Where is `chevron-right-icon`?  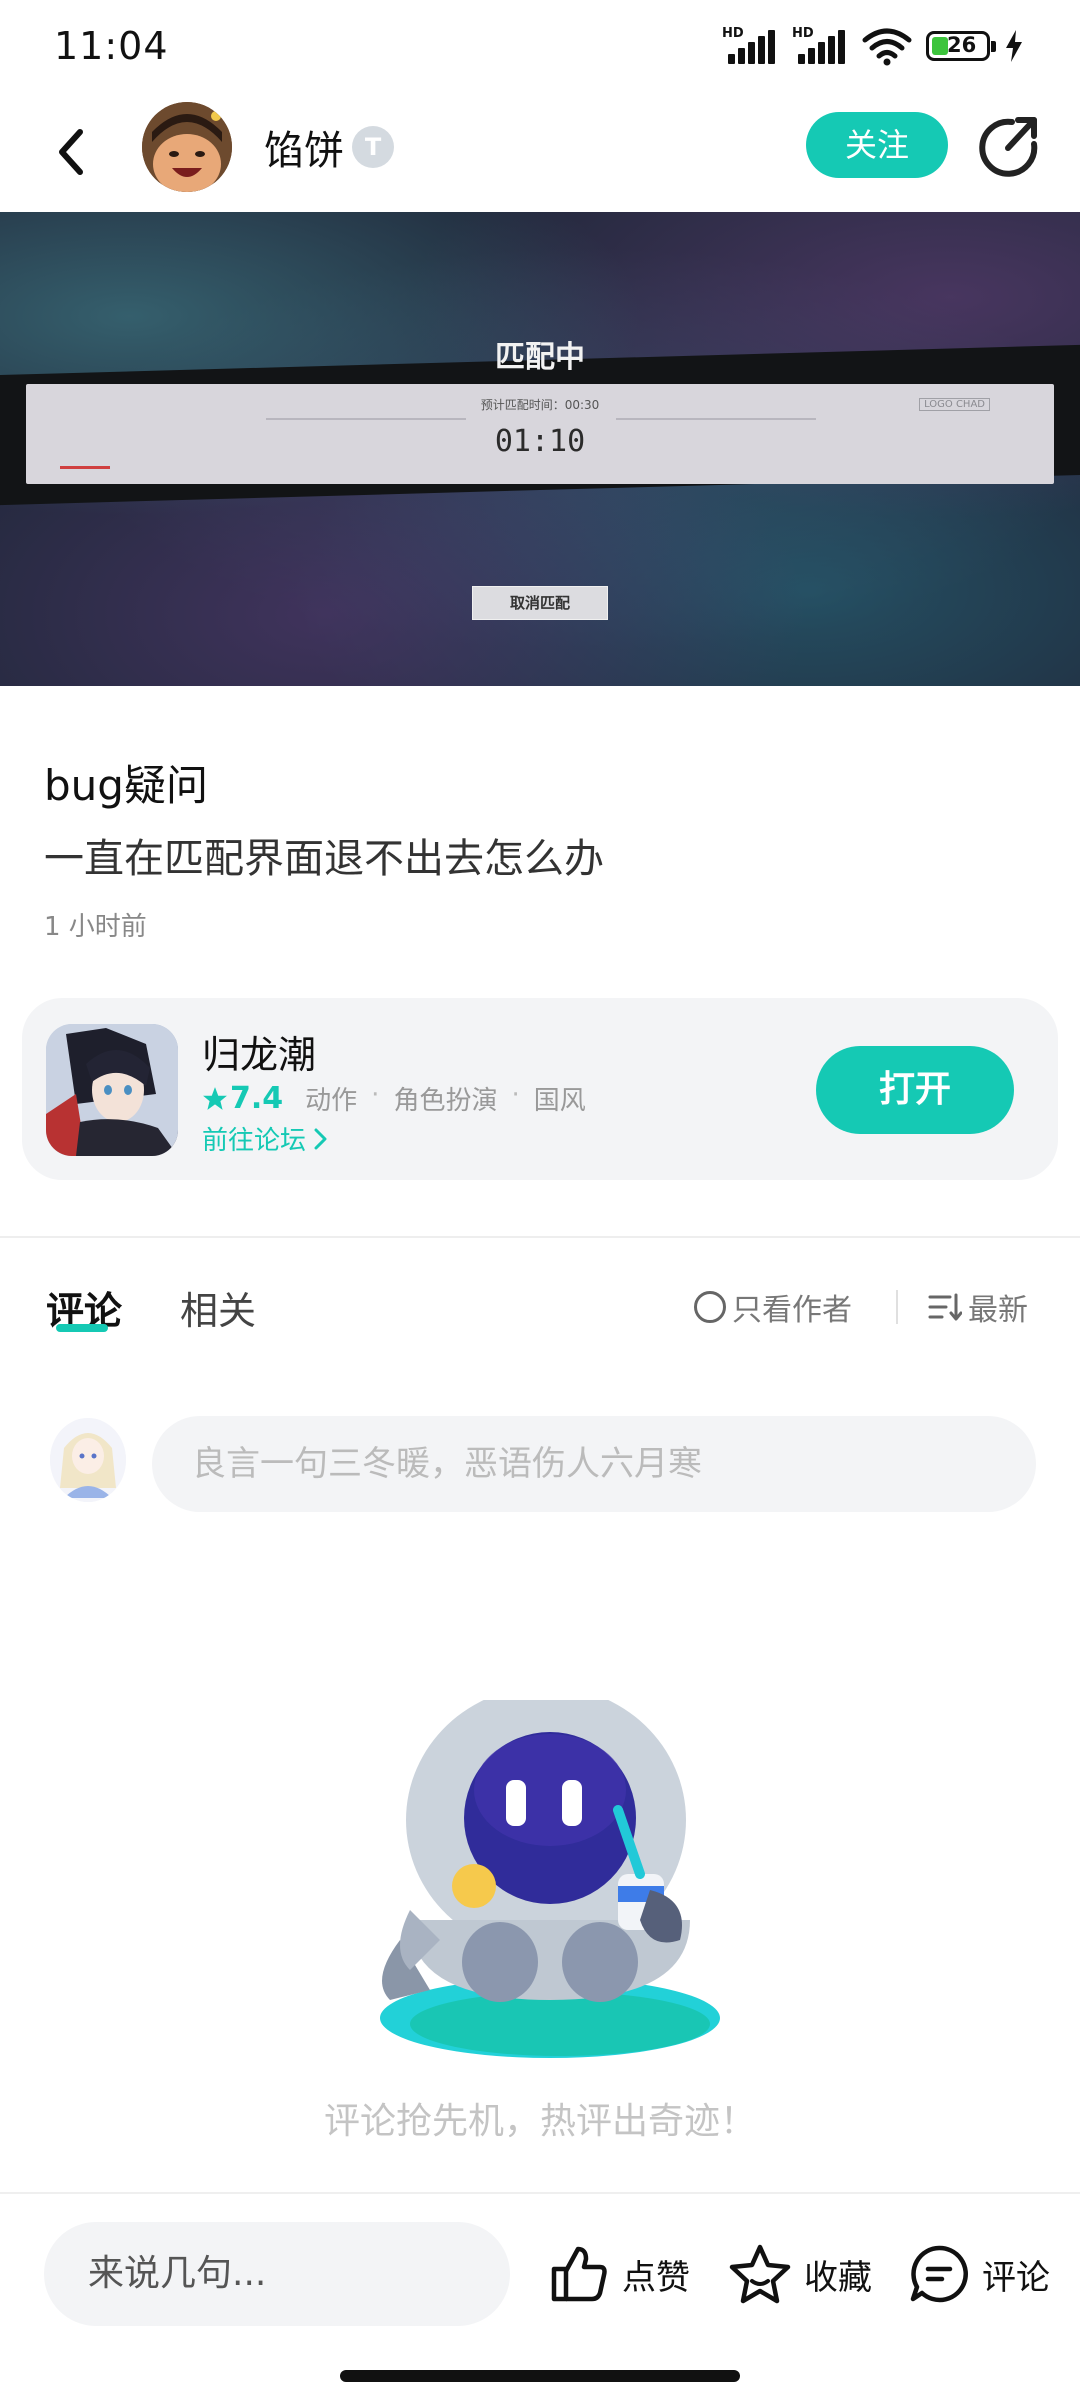 chevron-right-icon is located at coordinates (320, 1138).